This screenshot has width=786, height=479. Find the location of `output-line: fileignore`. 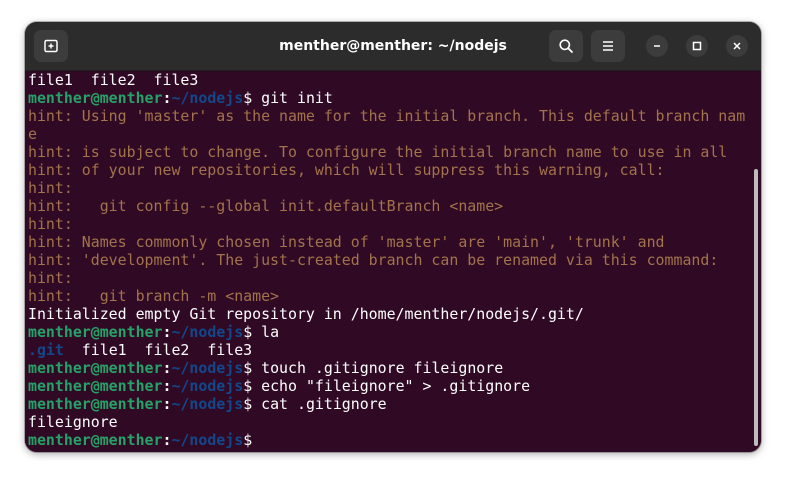

output-line: fileignore is located at coordinates (386, 422).